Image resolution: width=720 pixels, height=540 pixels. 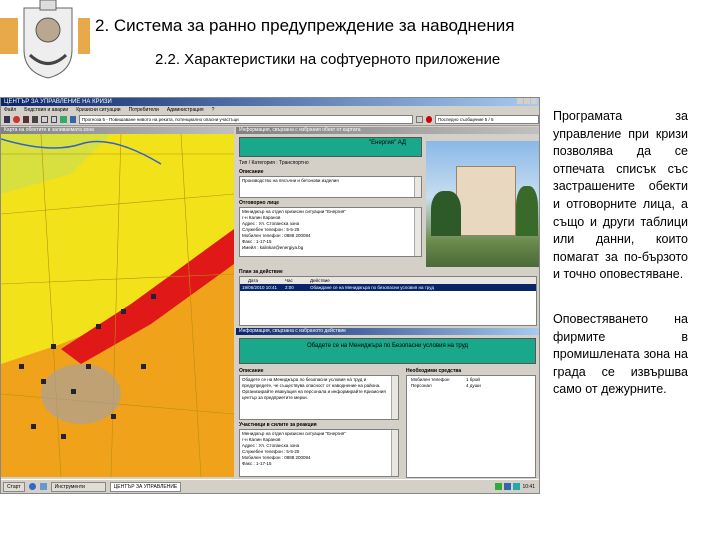 What do you see at coordinates (185, 110) in the screenshot?
I see `menu-admin: Администрация` at bounding box center [185, 110].